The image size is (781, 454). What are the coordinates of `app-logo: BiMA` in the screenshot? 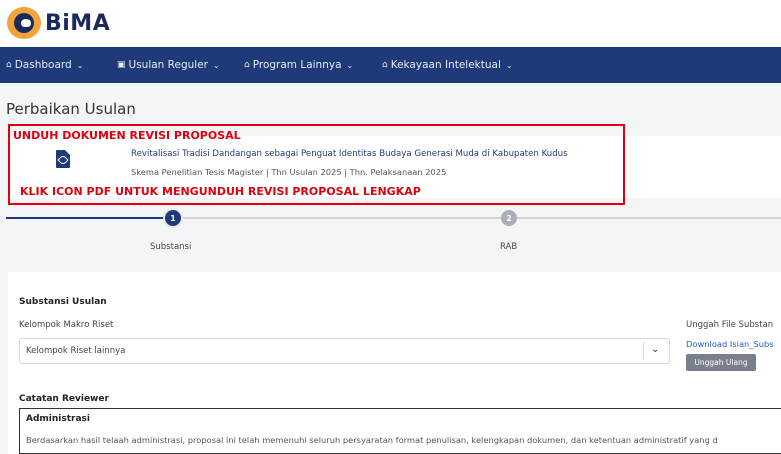 It's located at (58, 23).